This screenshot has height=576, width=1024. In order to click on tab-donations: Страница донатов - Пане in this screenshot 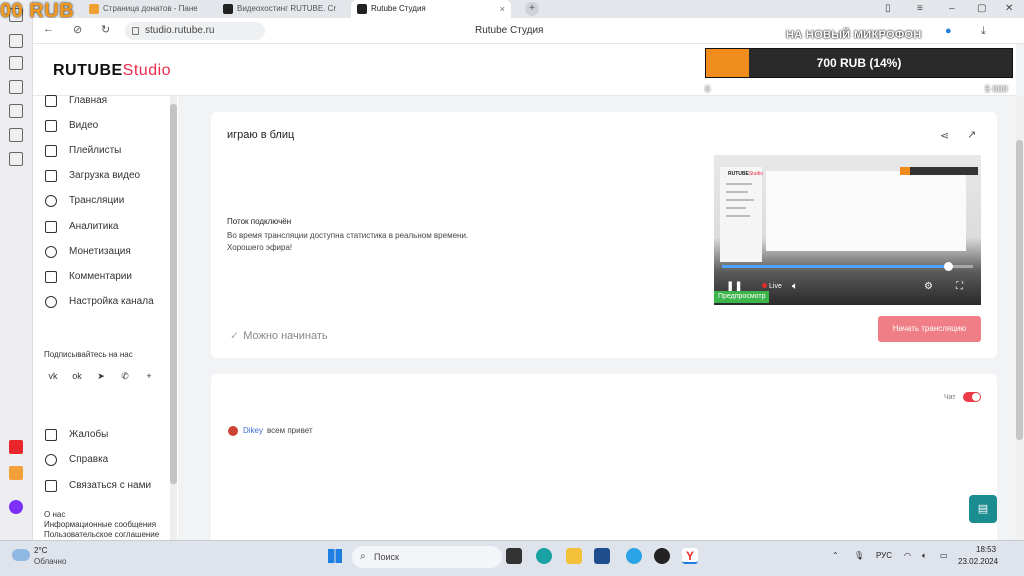, I will do `click(148, 9)`.